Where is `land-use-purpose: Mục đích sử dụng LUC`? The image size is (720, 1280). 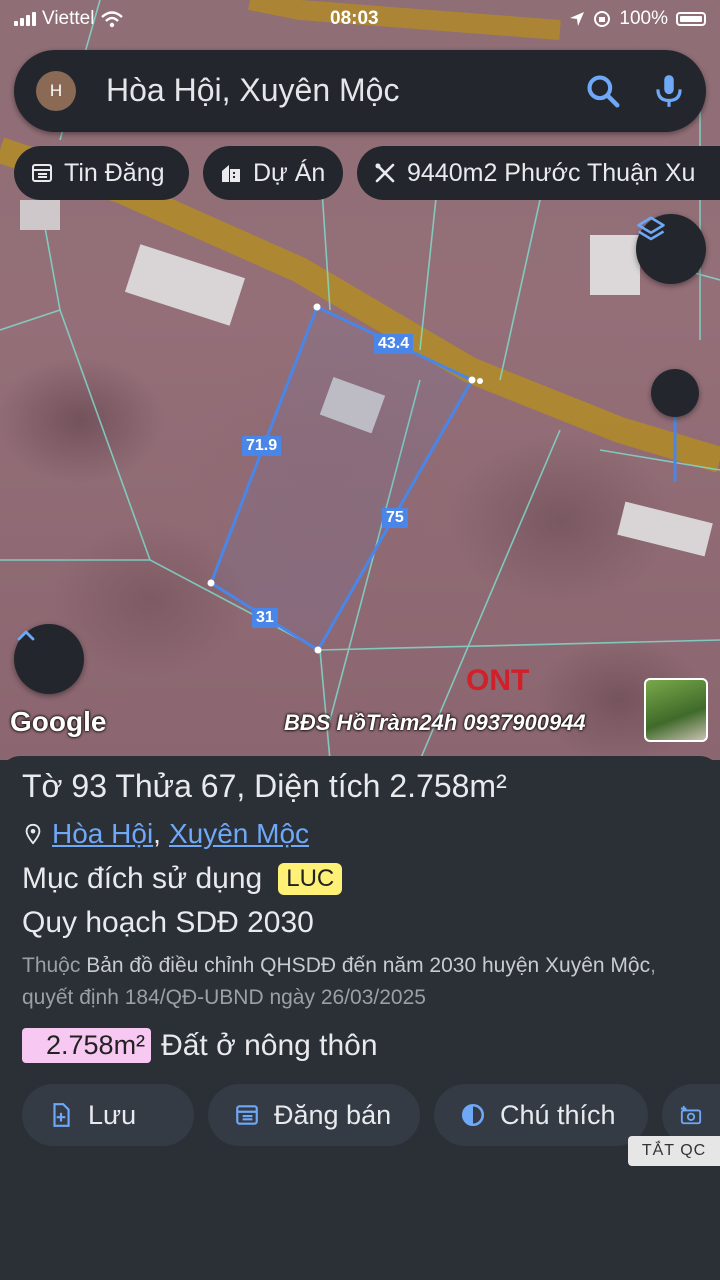
land-use-purpose: Mục đích sử dụng LUC is located at coordinates (182, 879).